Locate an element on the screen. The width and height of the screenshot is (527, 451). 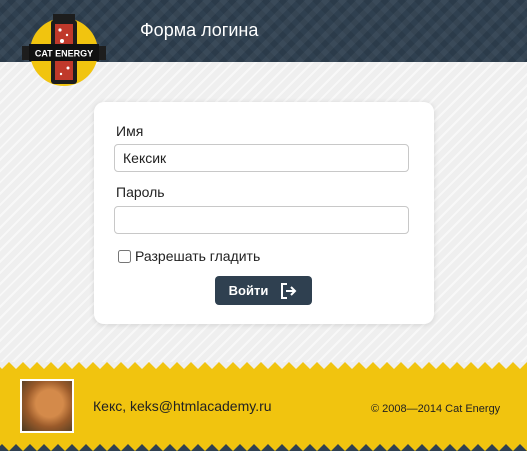
zigzag-bottom-border is located at coordinates (263, 447).